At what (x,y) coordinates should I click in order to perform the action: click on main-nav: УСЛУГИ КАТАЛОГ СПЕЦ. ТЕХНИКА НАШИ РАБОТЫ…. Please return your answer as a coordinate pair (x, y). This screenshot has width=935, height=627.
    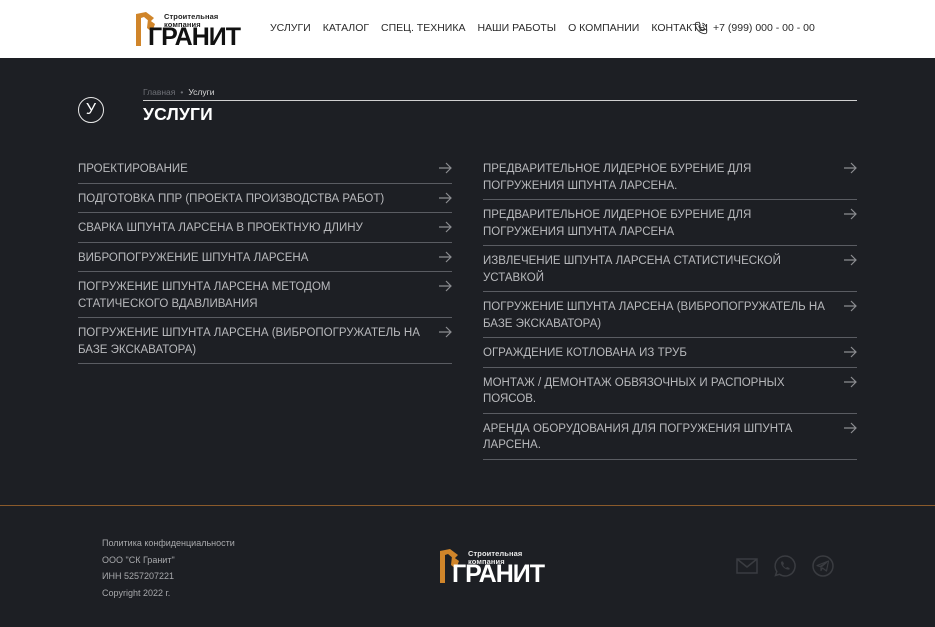
    Looking at the image, I should click on (495, 28).